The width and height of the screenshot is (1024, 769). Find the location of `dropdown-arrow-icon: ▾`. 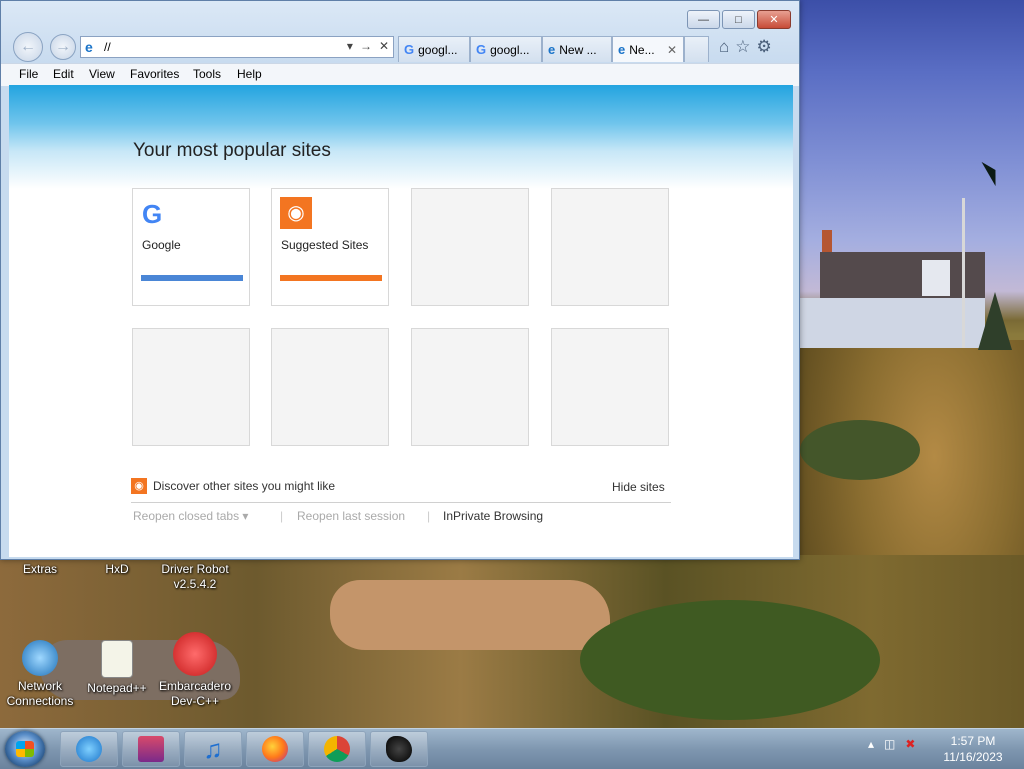

dropdown-arrow-icon: ▾ is located at coordinates (350, 46).